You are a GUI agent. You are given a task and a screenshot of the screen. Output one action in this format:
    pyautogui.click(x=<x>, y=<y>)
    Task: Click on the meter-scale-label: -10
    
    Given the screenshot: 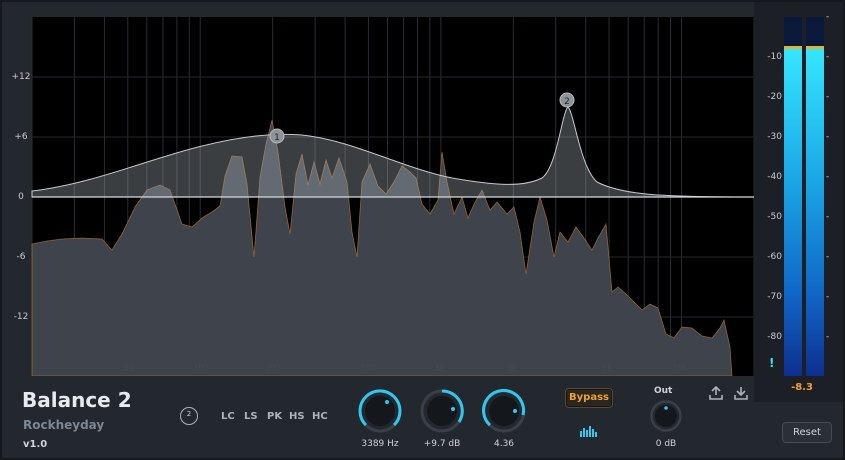 What is the action you would take?
    pyautogui.click(x=774, y=57)
    